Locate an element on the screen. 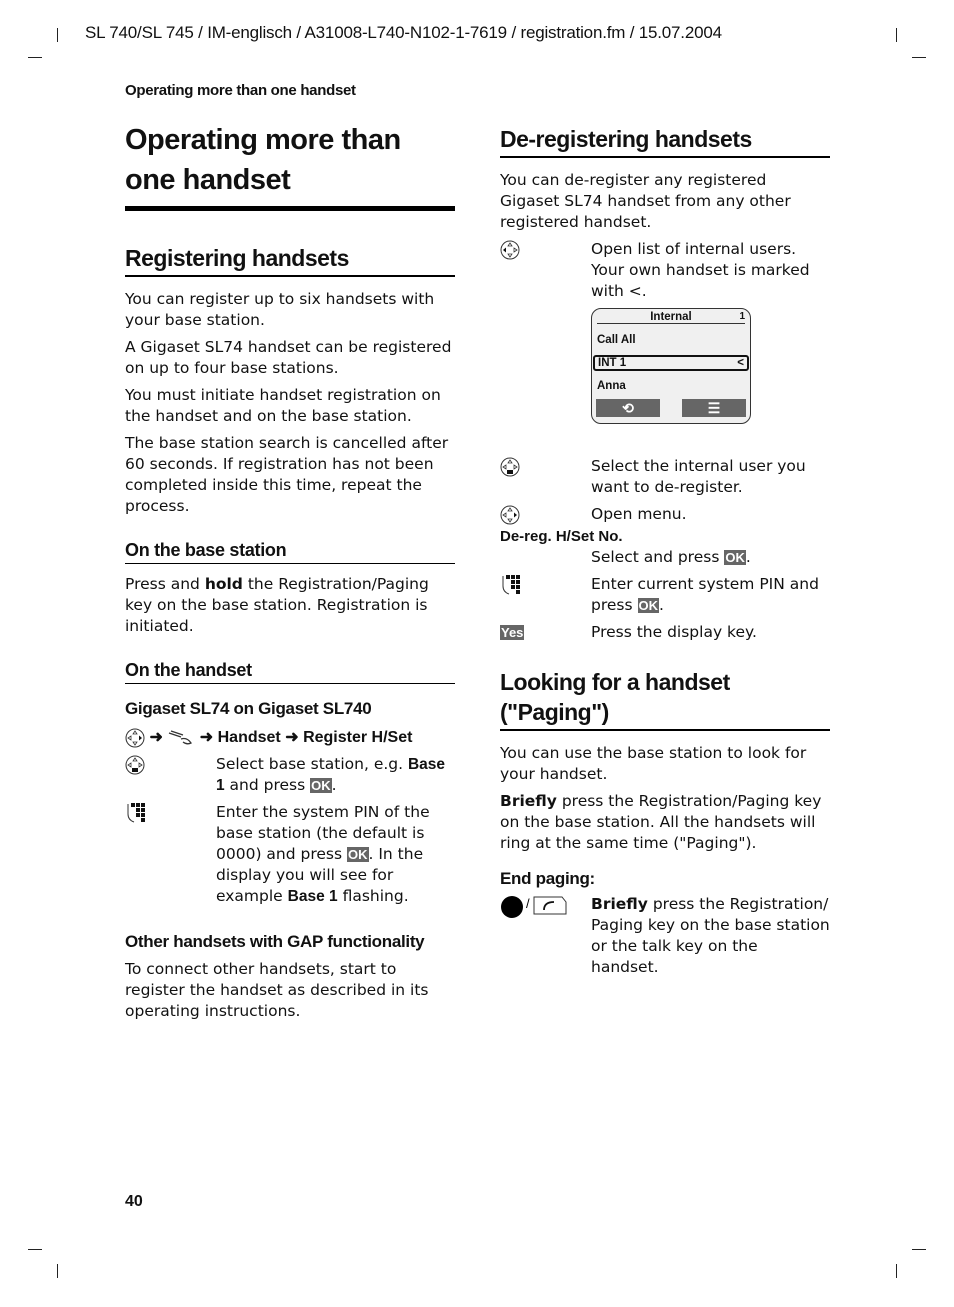  menu-path-handset: Handset is located at coordinates (249, 737).